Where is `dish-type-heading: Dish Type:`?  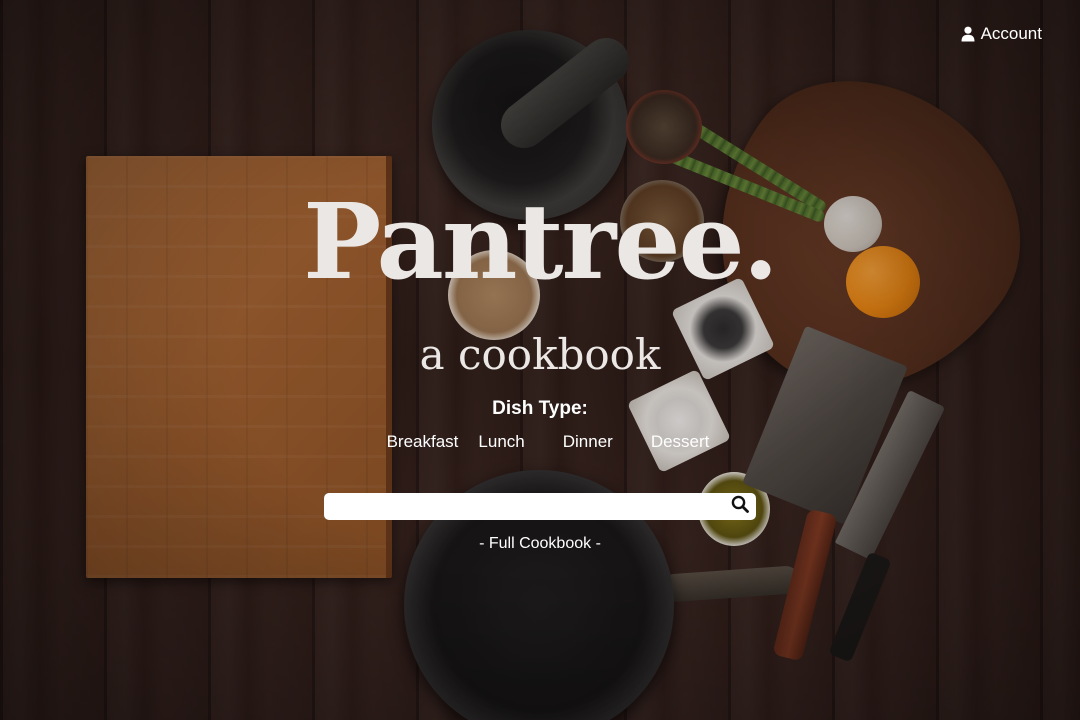
dish-type-heading: Dish Type: is located at coordinates (540, 408).